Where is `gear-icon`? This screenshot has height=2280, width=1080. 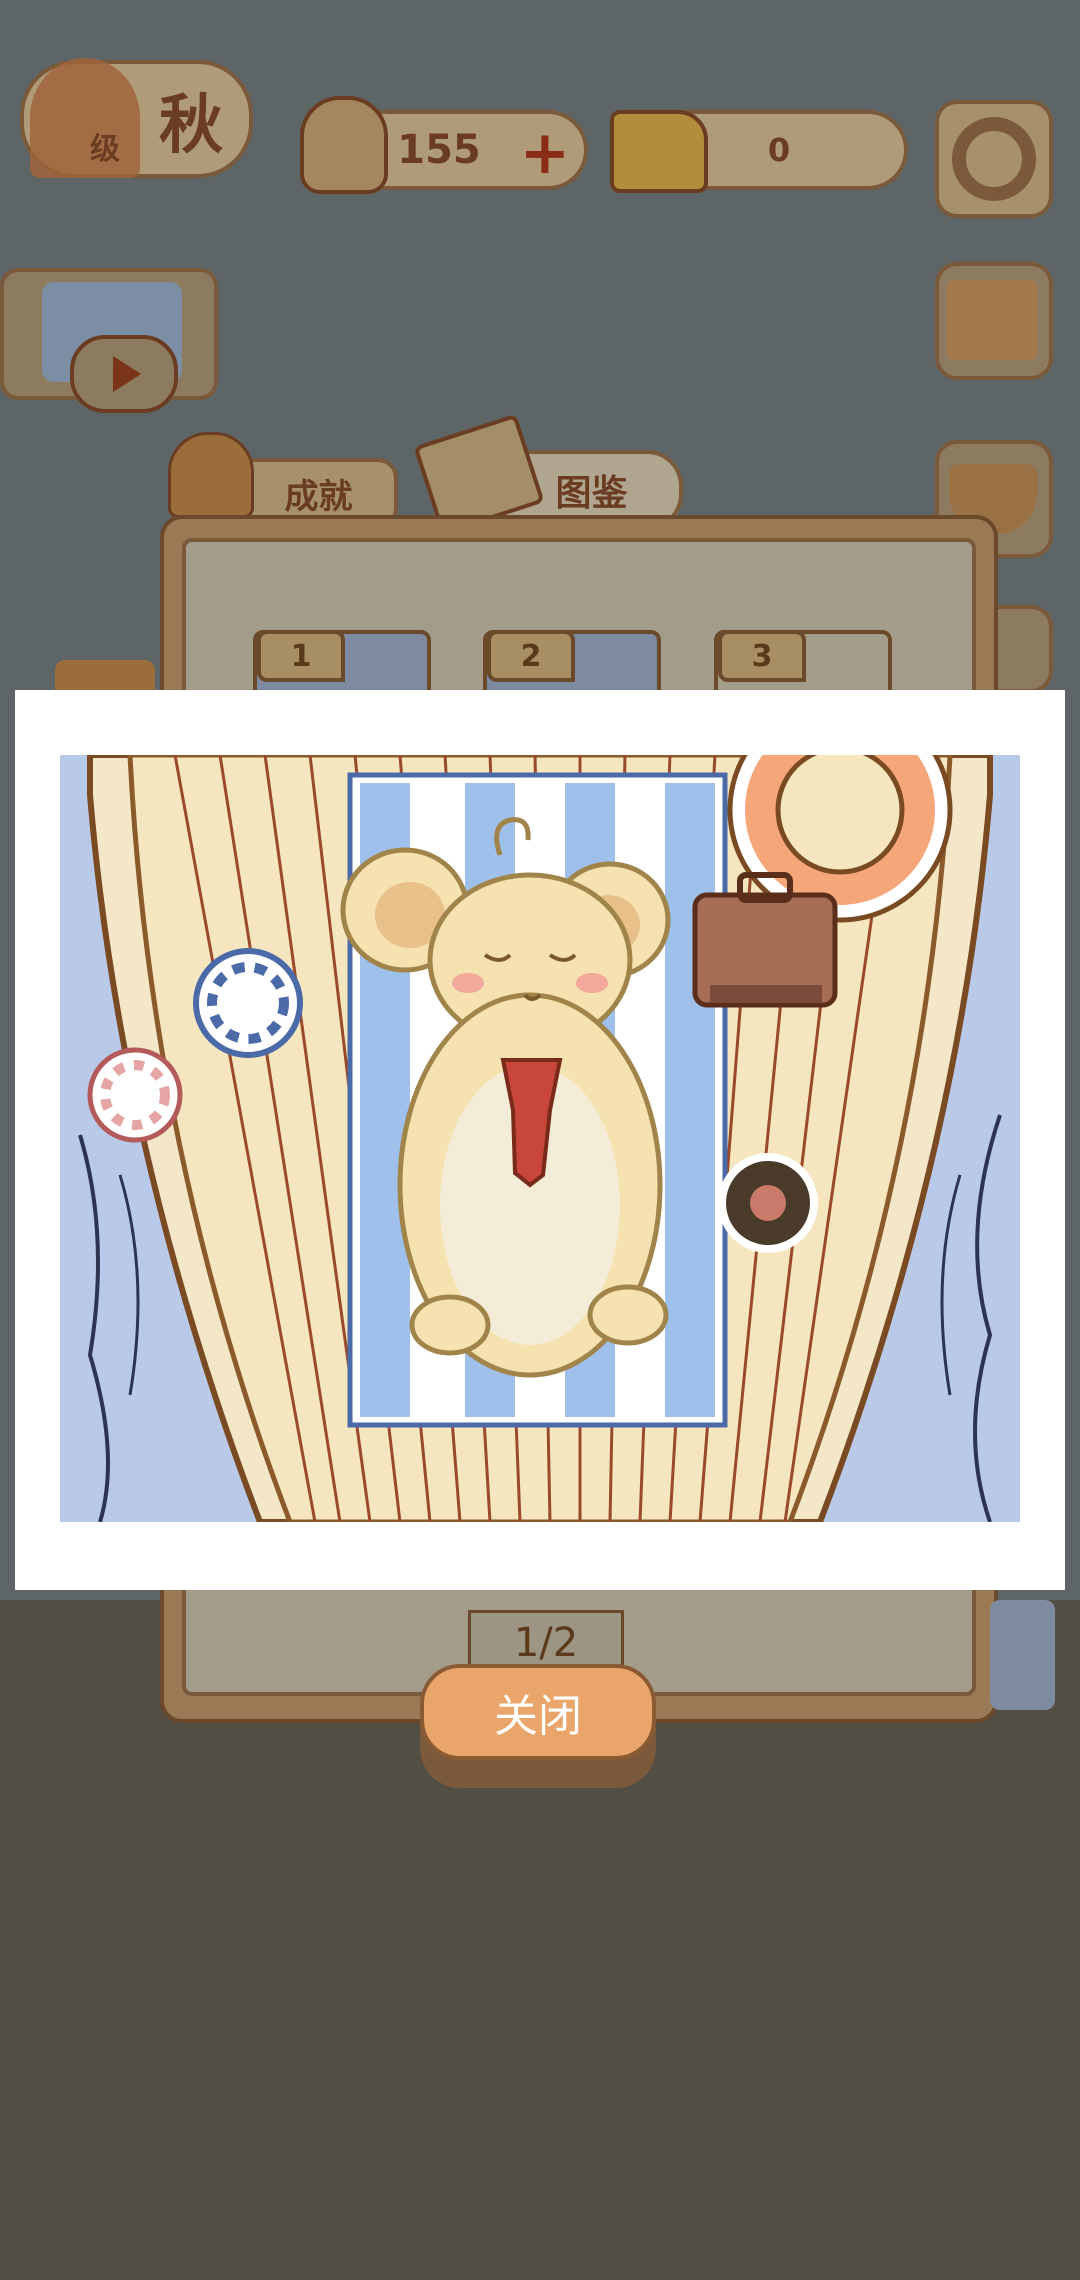
gear-icon is located at coordinates (994, 159).